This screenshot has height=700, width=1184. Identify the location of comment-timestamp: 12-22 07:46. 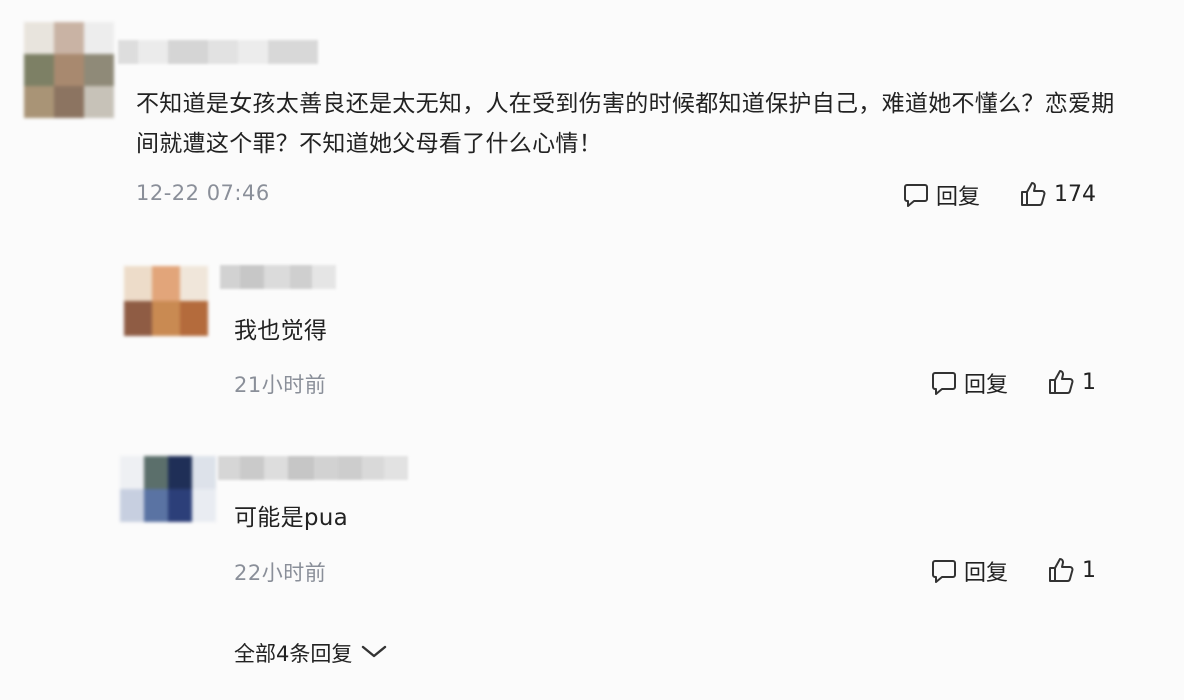
(203, 193).